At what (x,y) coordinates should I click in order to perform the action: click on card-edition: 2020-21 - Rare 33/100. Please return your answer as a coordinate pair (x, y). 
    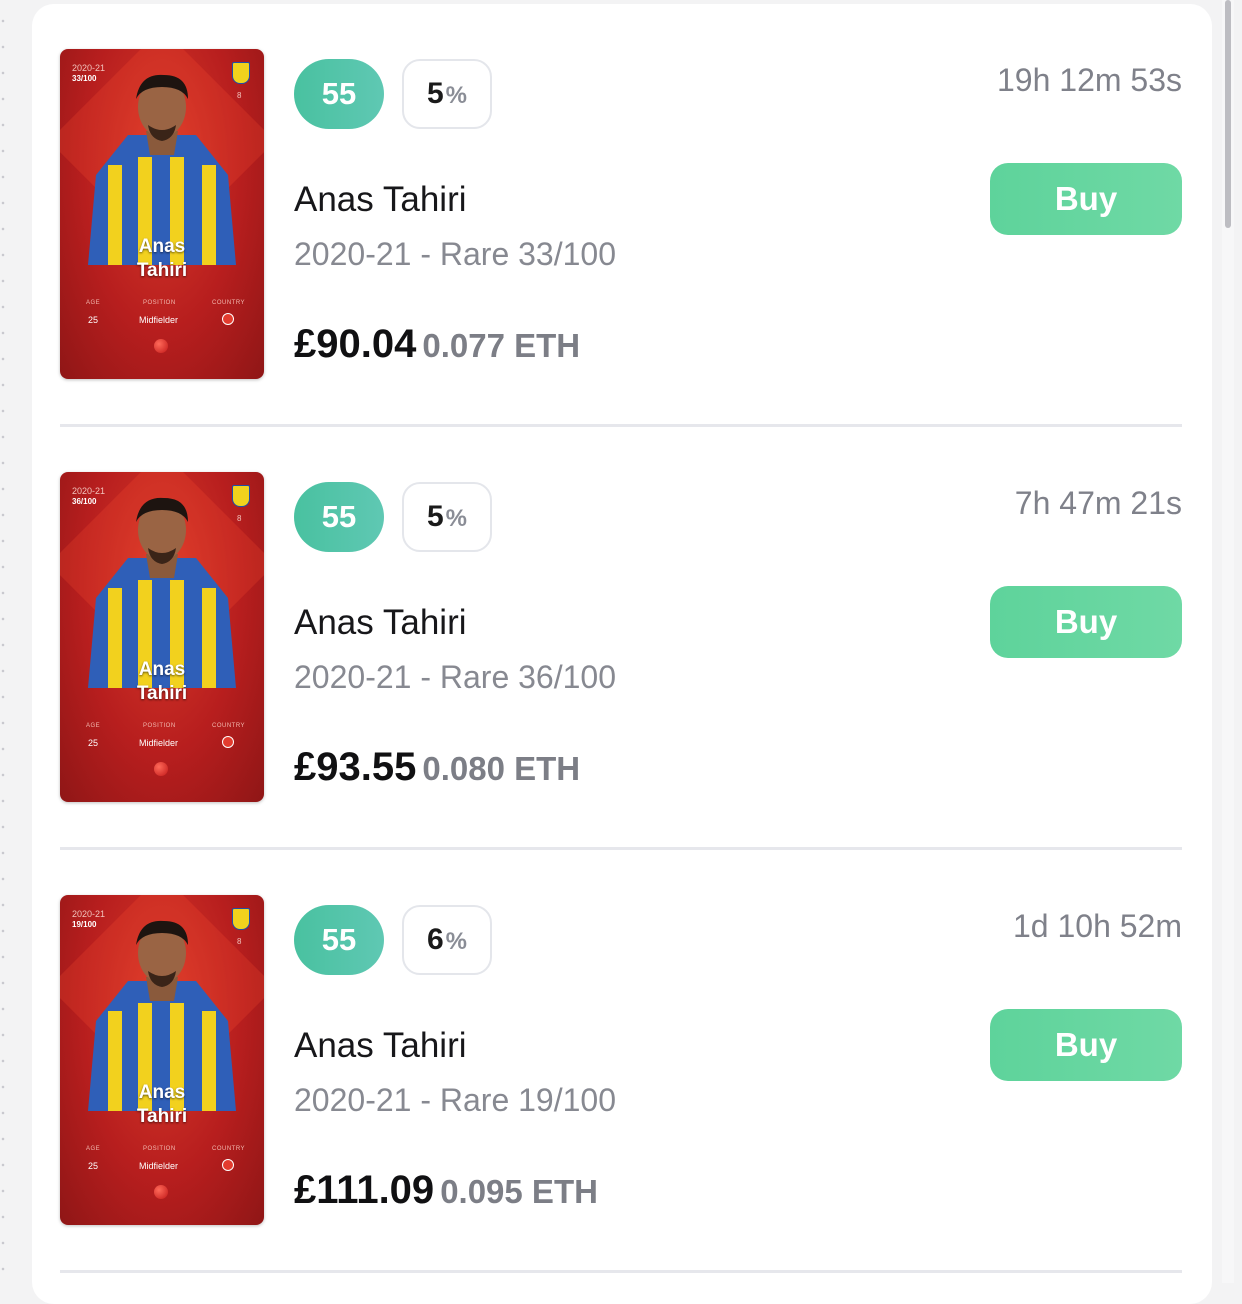
    Looking at the image, I should click on (455, 254).